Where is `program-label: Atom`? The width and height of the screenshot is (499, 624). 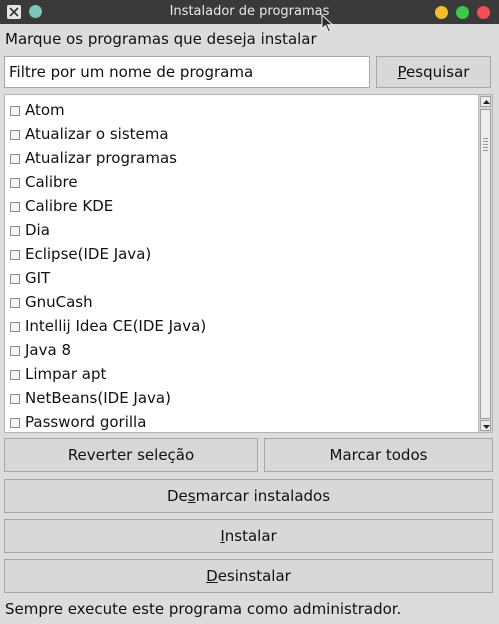 program-label: Atom is located at coordinates (45, 110).